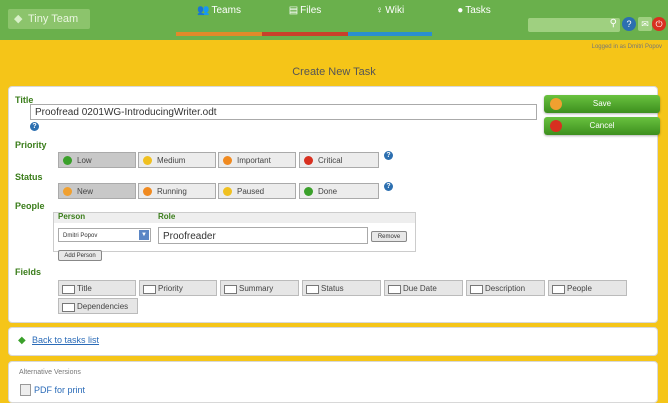  Describe the element at coordinates (104, 235) in the screenshot. I see `person-select: Dmitri Popov ▼` at that location.